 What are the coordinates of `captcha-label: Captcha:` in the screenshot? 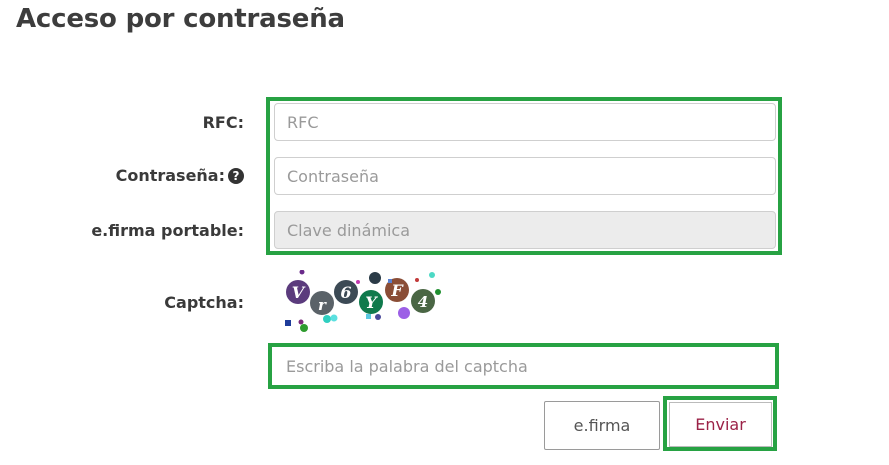 It's located at (204, 302).